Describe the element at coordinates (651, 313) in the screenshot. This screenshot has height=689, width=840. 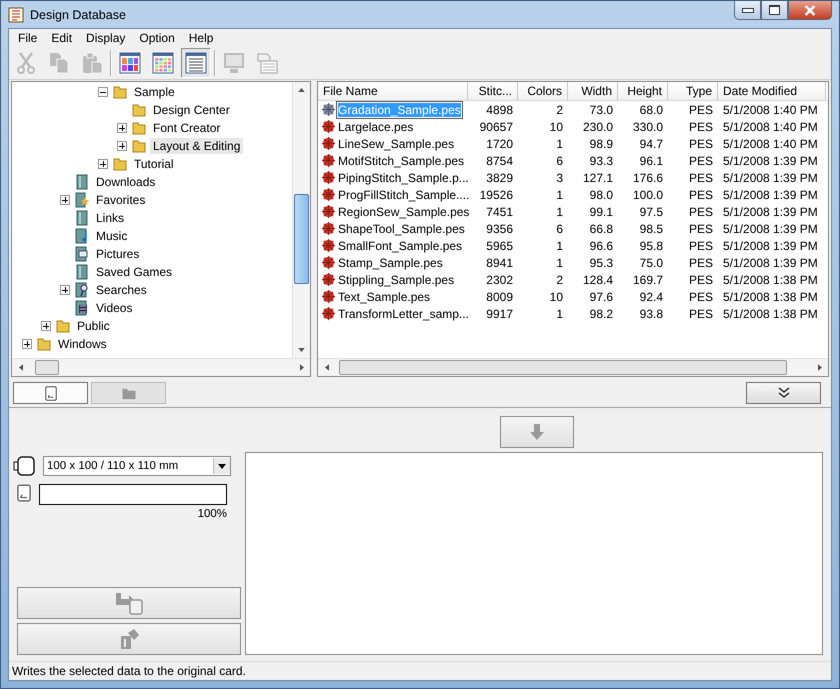
I see `table-cell-text: 93.8` at that location.